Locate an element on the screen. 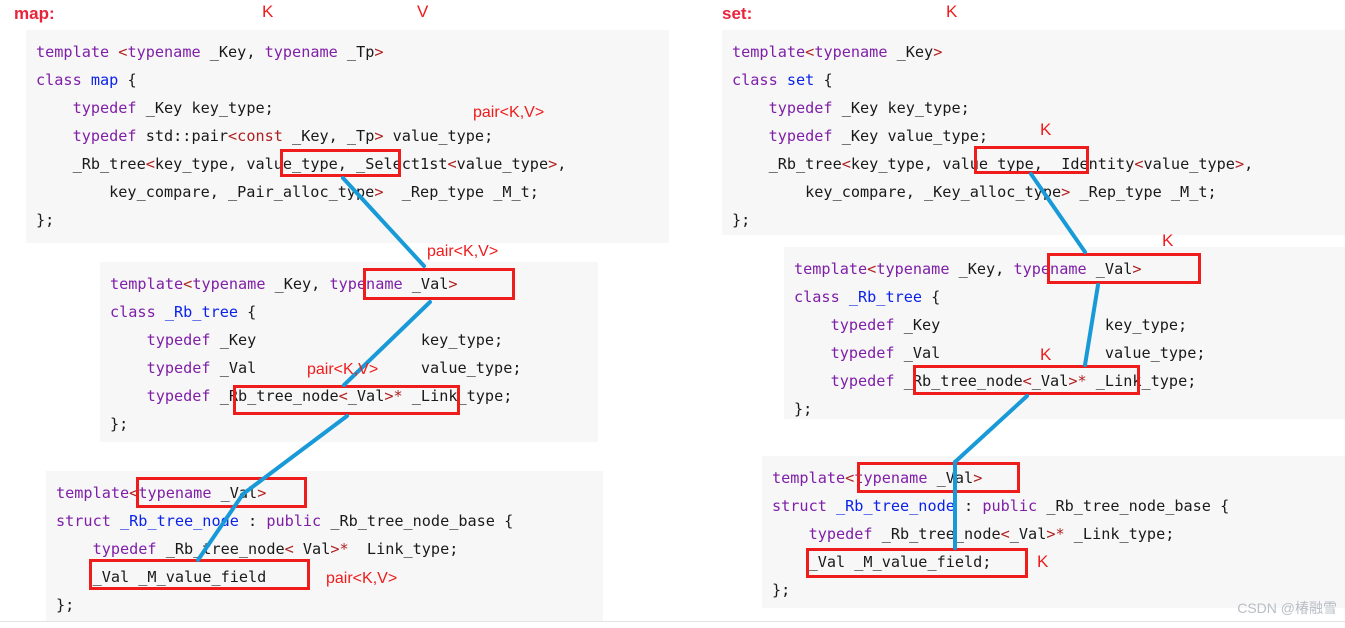 The image size is (1345, 628). code-token: key_type, value_type, _Identity is located at coordinates (992, 164).